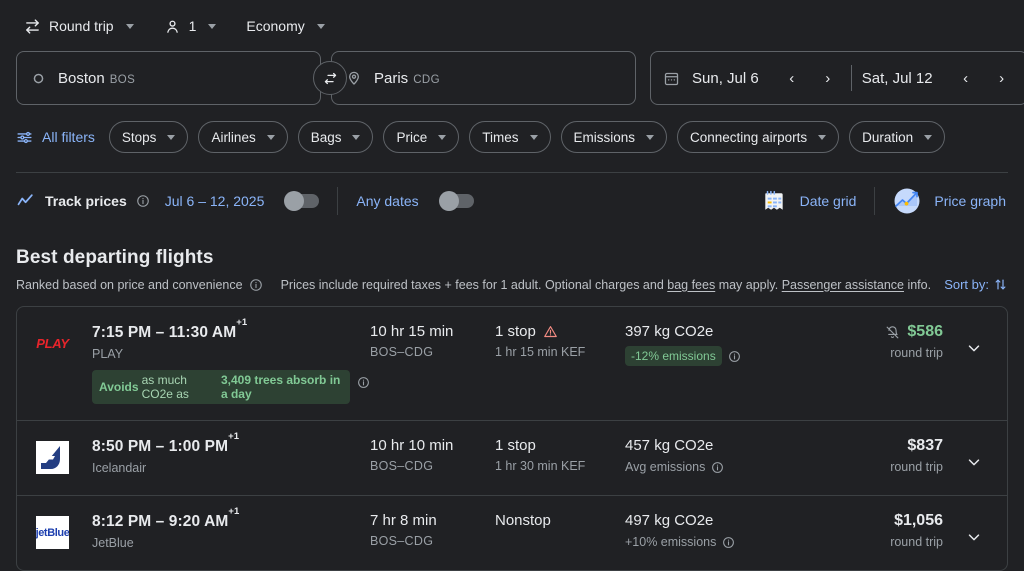 The height and width of the screenshot is (571, 1024). I want to click on destination-city: Paris, so click(391, 78).